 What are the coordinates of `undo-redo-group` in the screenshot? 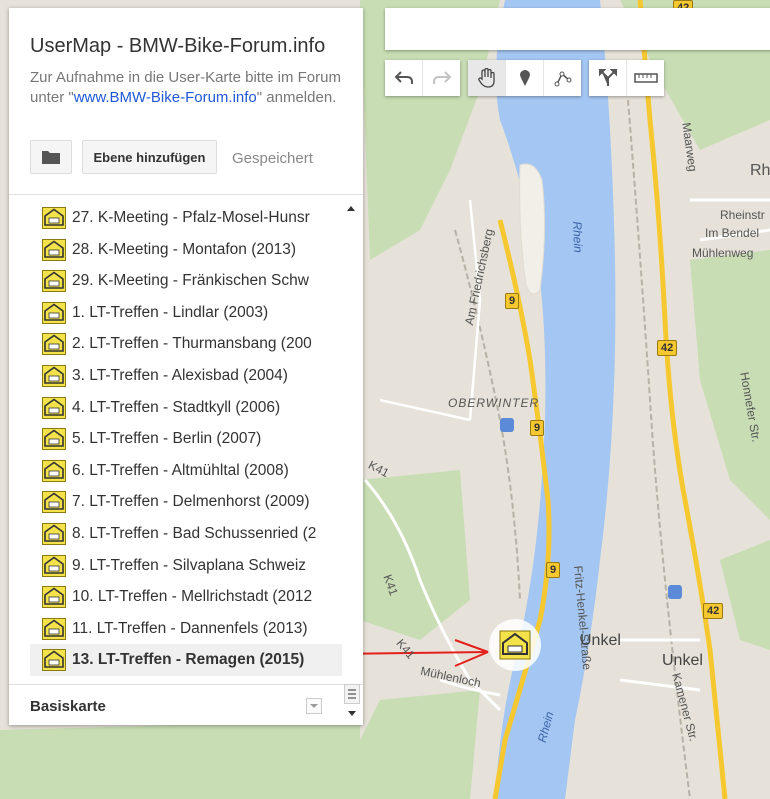 It's located at (422, 78).